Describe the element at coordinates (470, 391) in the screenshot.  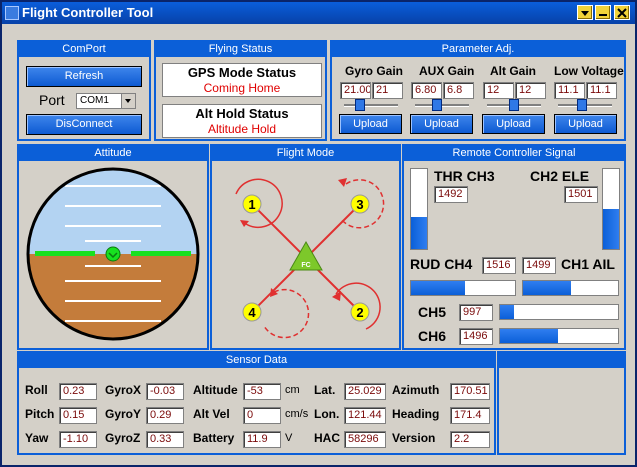
I see `azimuth-value: 170.51` at that location.